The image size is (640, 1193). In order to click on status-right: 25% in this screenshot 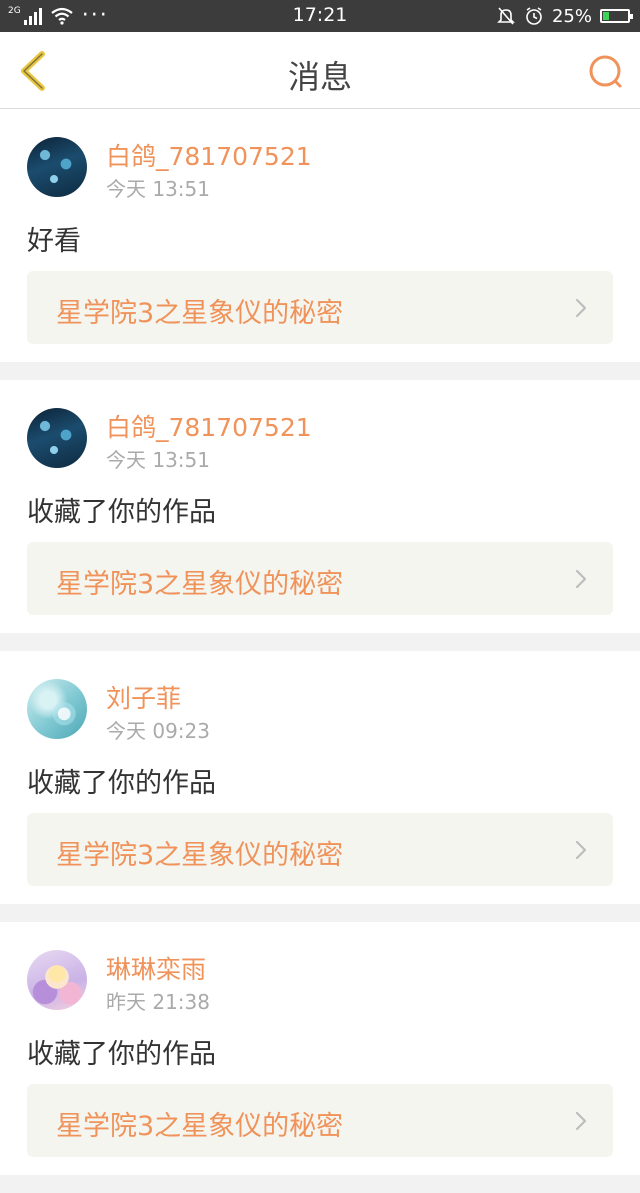, I will do `click(564, 16)`.